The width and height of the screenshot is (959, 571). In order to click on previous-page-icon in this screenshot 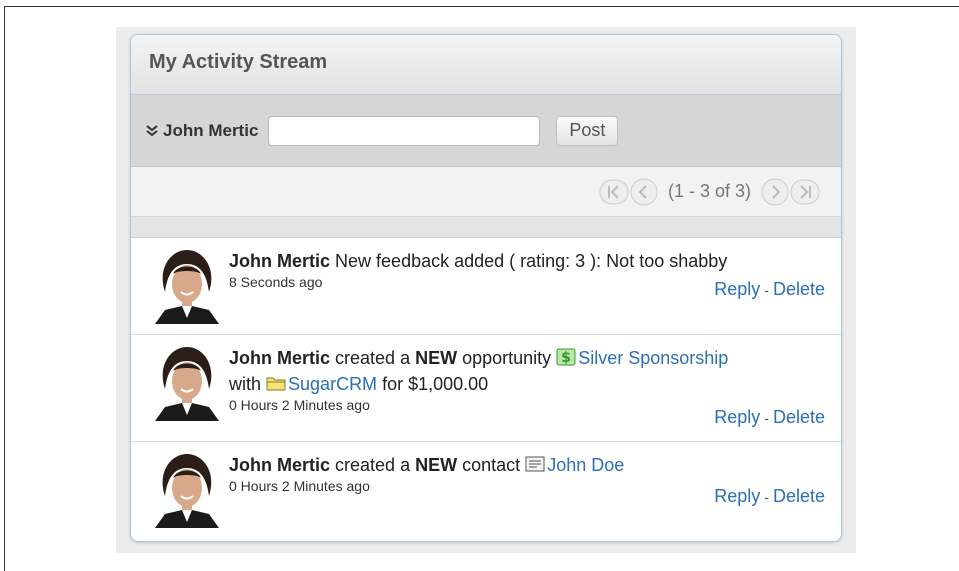, I will do `click(644, 192)`.